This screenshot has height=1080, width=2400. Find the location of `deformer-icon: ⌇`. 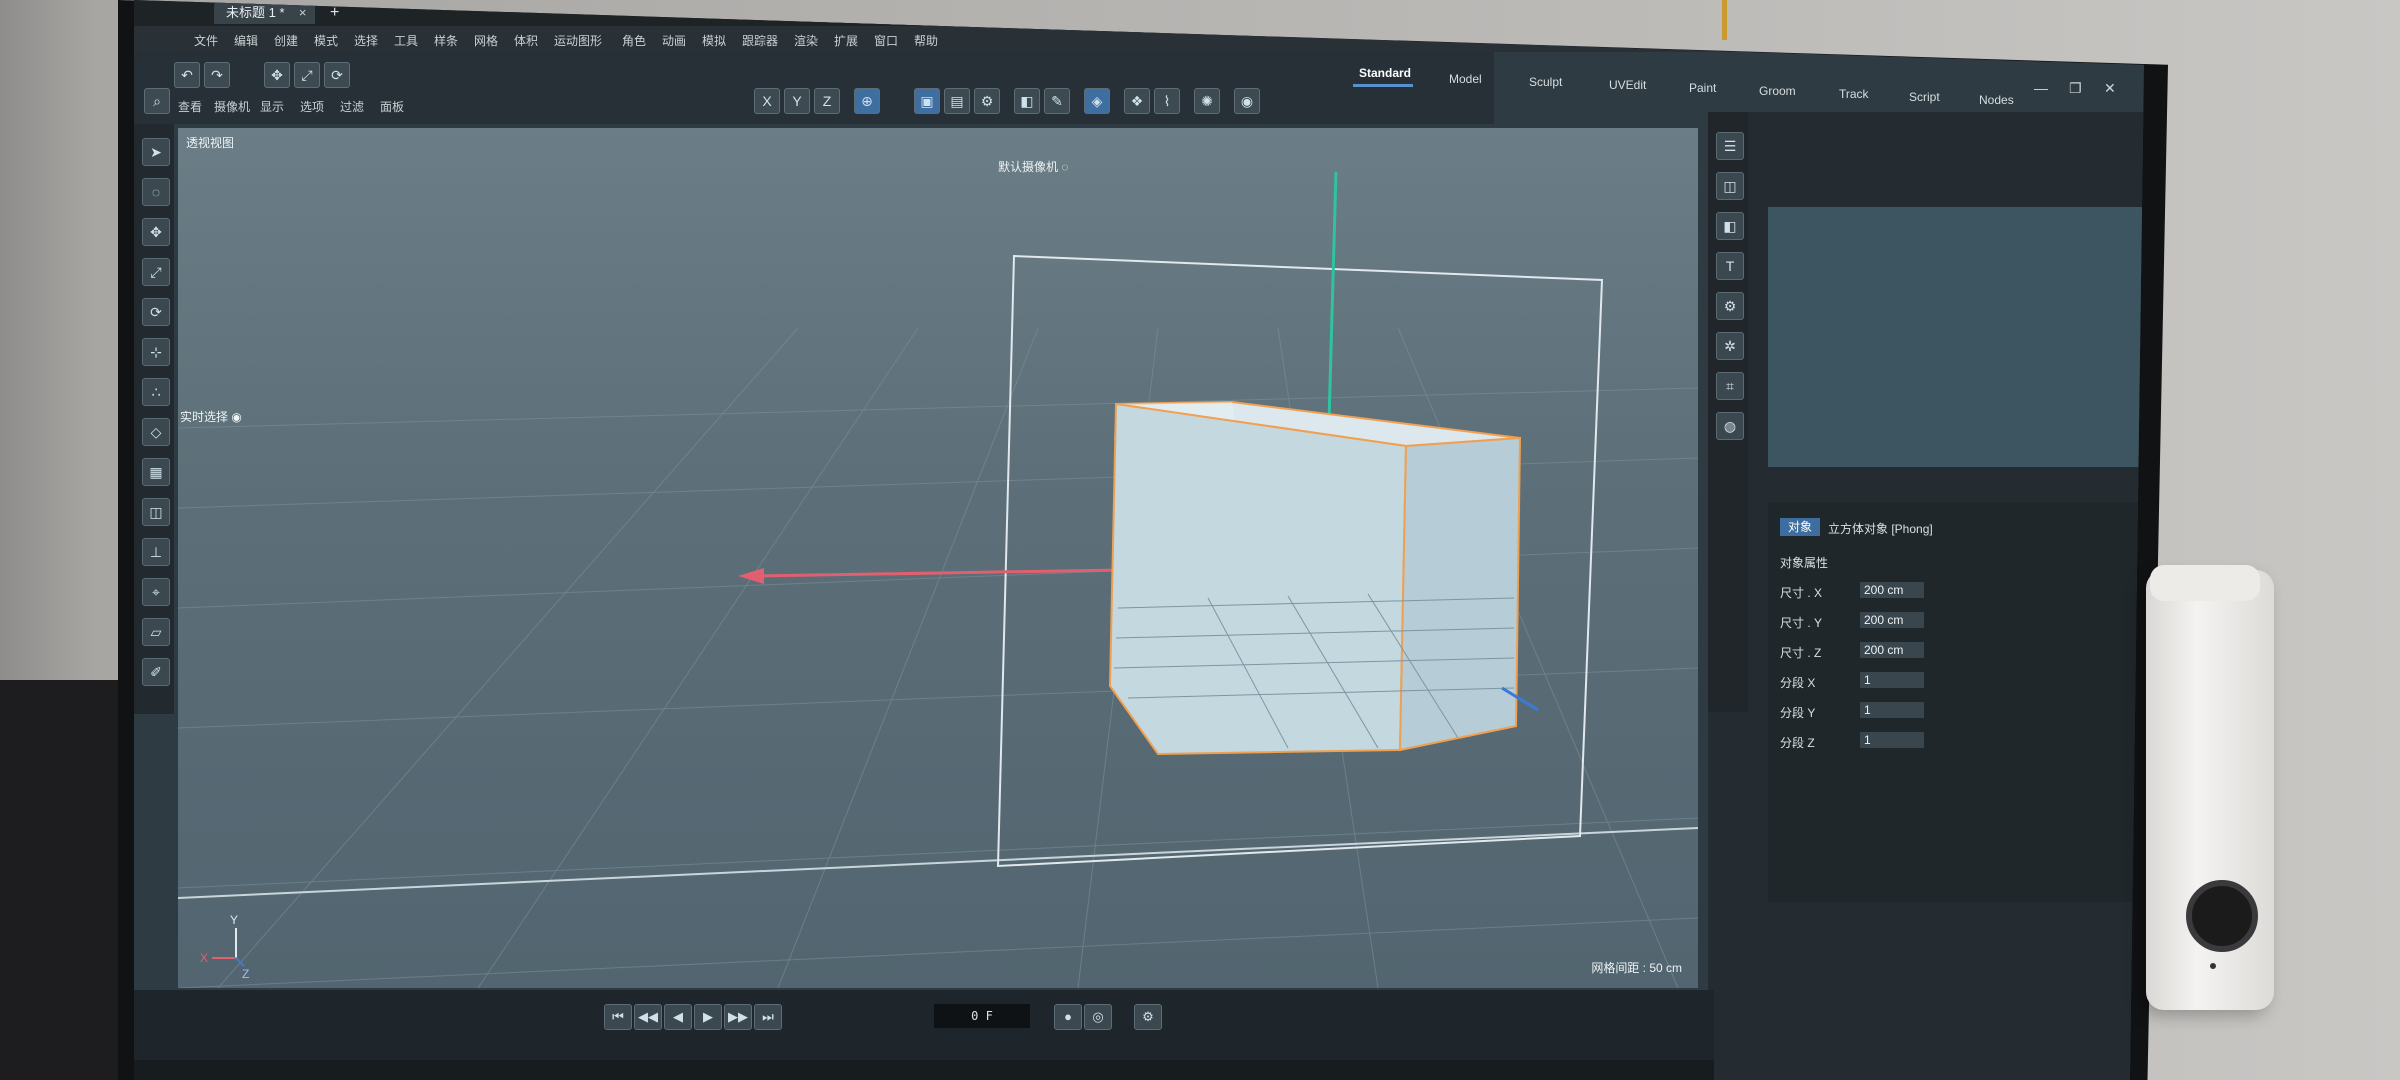

deformer-icon: ⌇ is located at coordinates (1167, 101).